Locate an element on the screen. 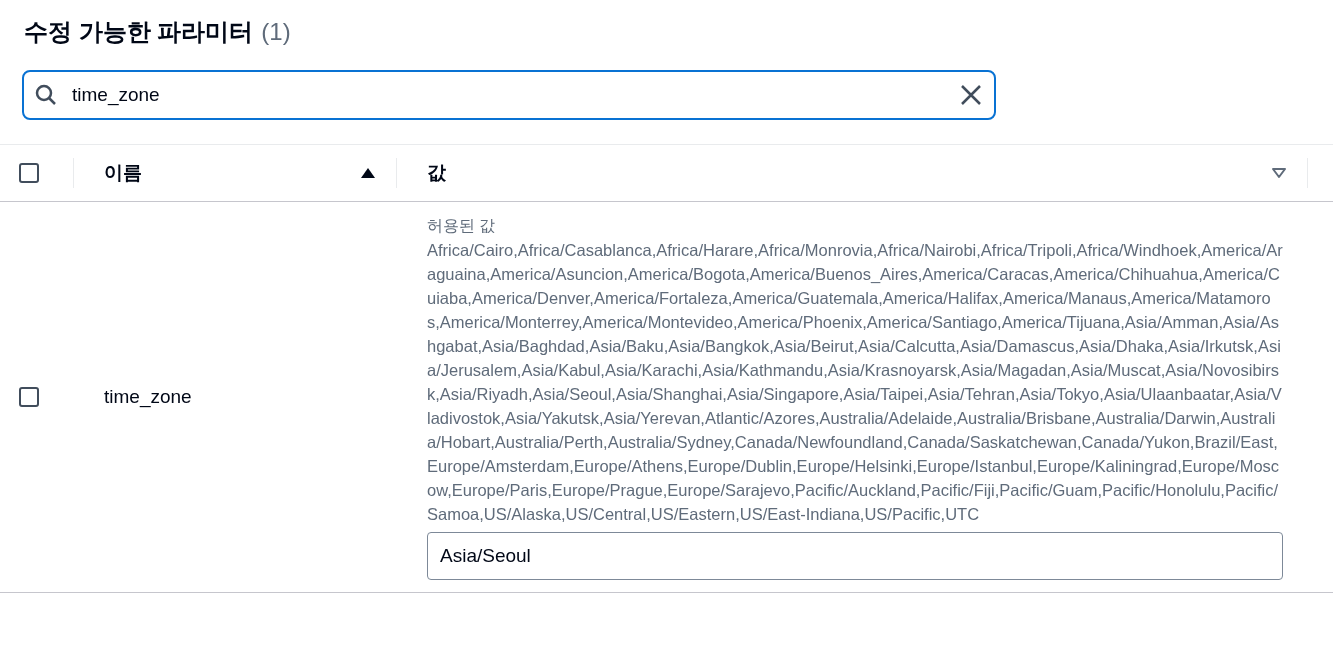 The image size is (1333, 649). sort-ascending-icon is located at coordinates (368, 173).